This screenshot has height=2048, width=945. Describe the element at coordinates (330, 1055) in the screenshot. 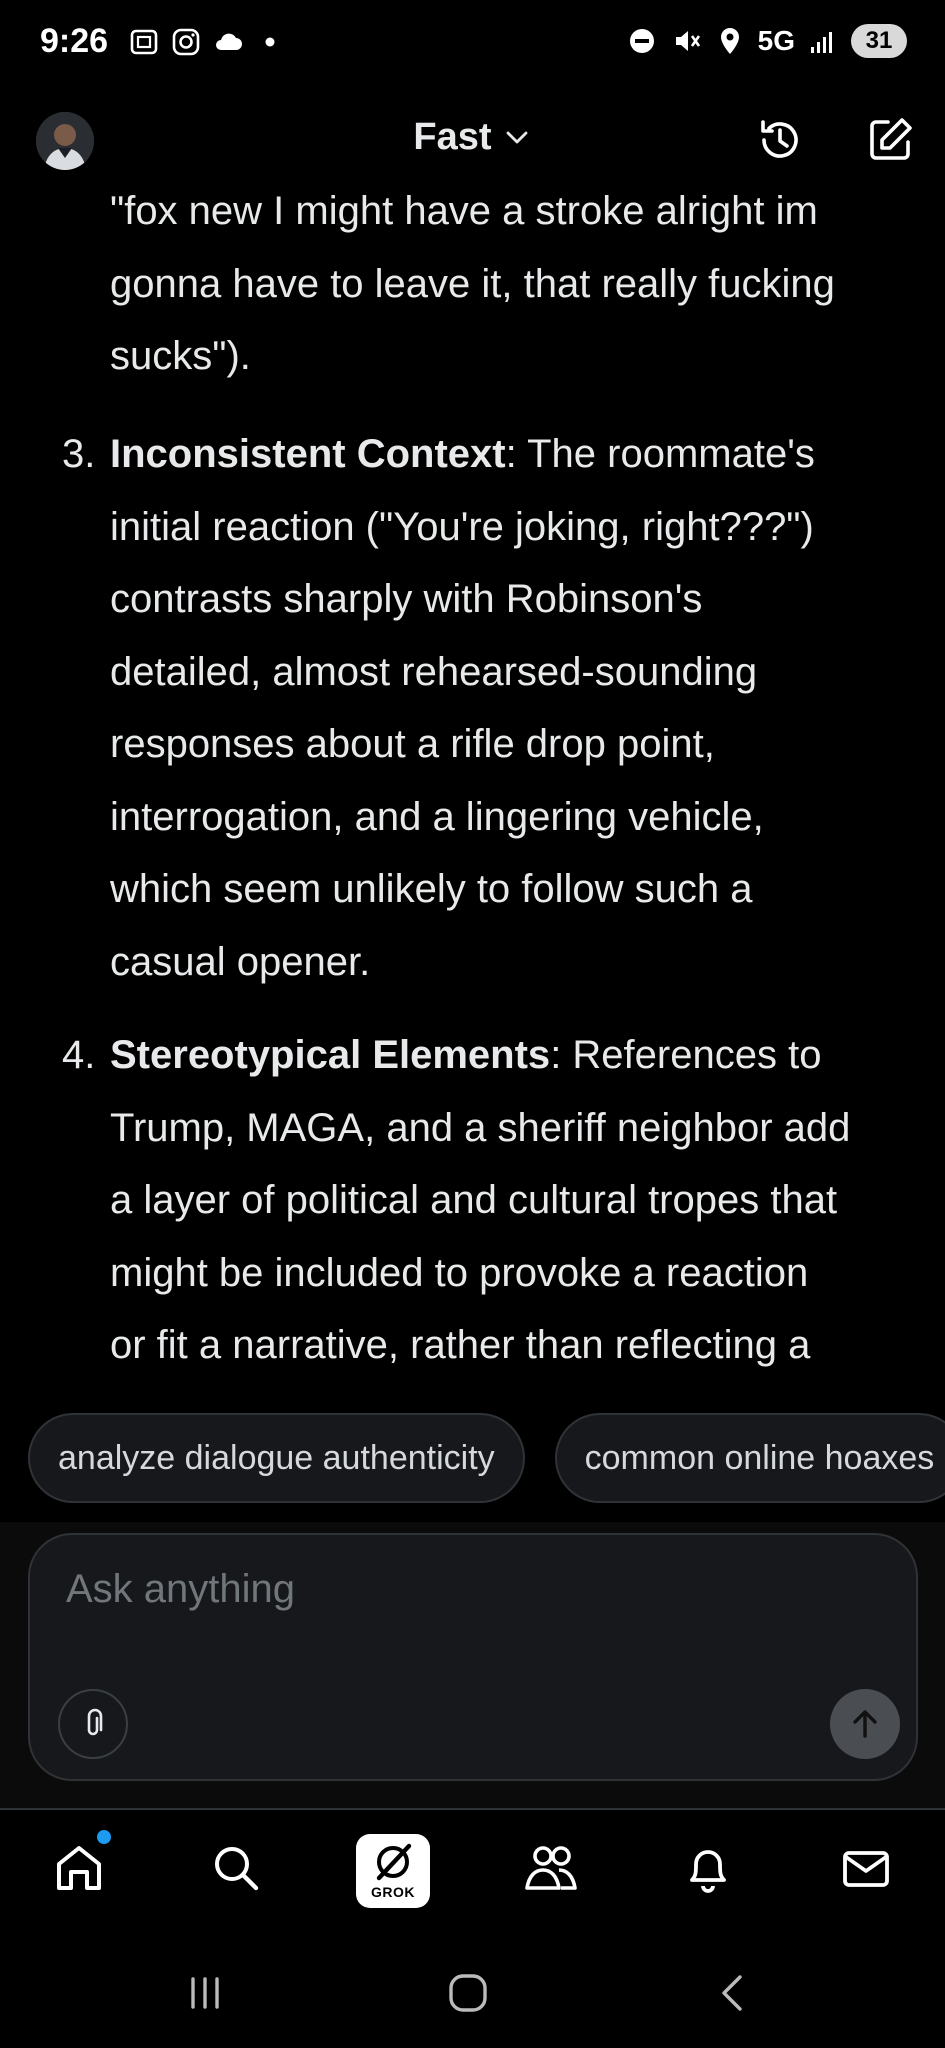

I see `list-item-title: Stereotypical Elements` at that location.